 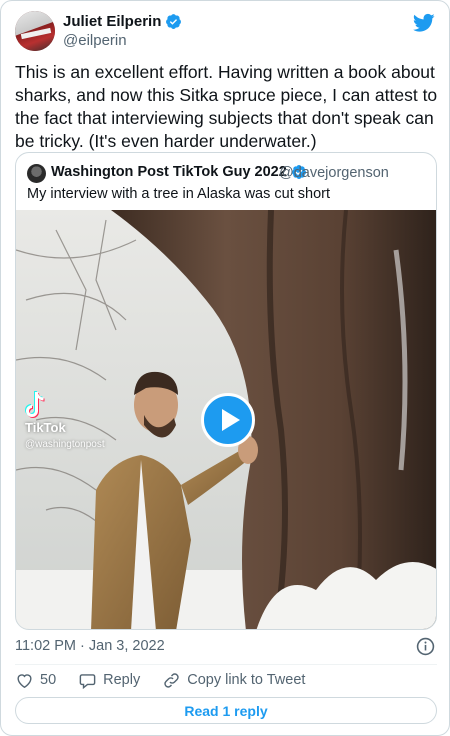 What do you see at coordinates (425, 646) in the screenshot?
I see `info-icon` at bounding box center [425, 646].